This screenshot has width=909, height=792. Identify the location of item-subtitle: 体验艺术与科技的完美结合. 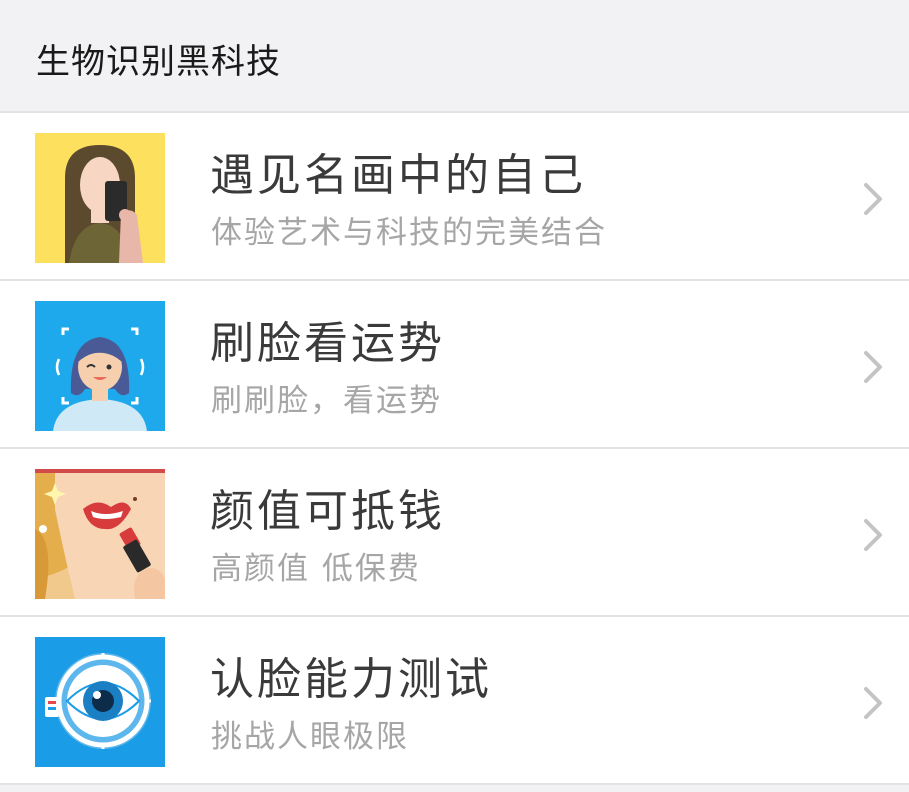
(409, 233).